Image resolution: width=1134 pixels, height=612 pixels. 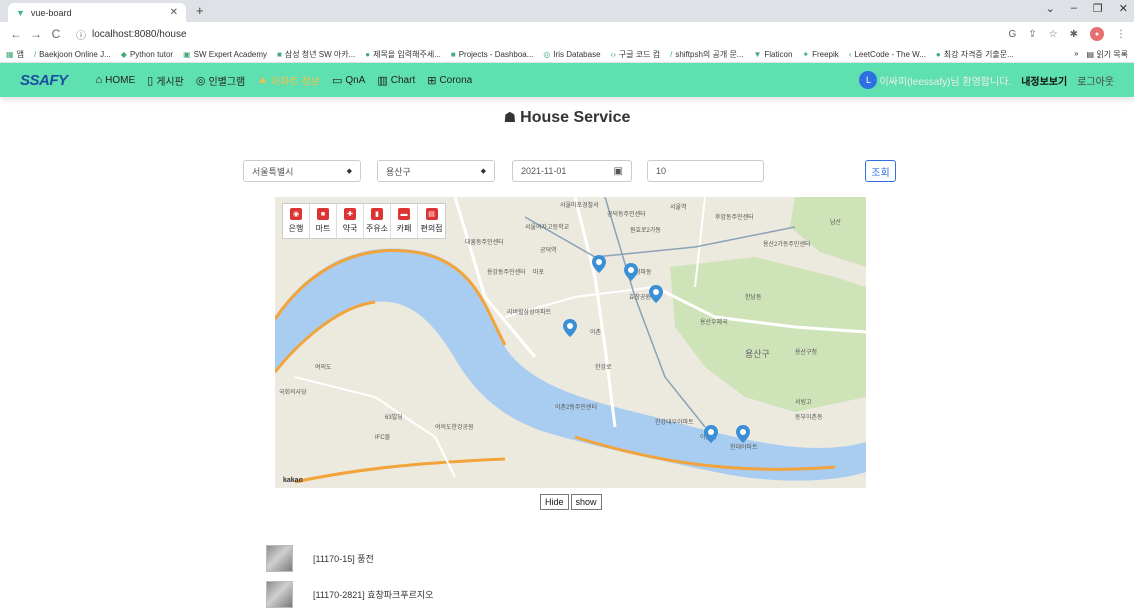 What do you see at coordinates (288, 80) in the screenshot?
I see `nav-apartment: ▲ 아파트 정보` at bounding box center [288, 80].